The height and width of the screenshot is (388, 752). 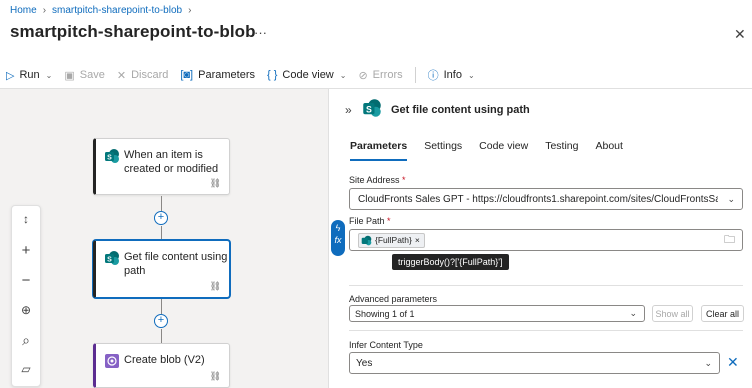 What do you see at coordinates (534, 363) in the screenshot?
I see `infer-content-type-dropdown: Yes ⌄` at bounding box center [534, 363].